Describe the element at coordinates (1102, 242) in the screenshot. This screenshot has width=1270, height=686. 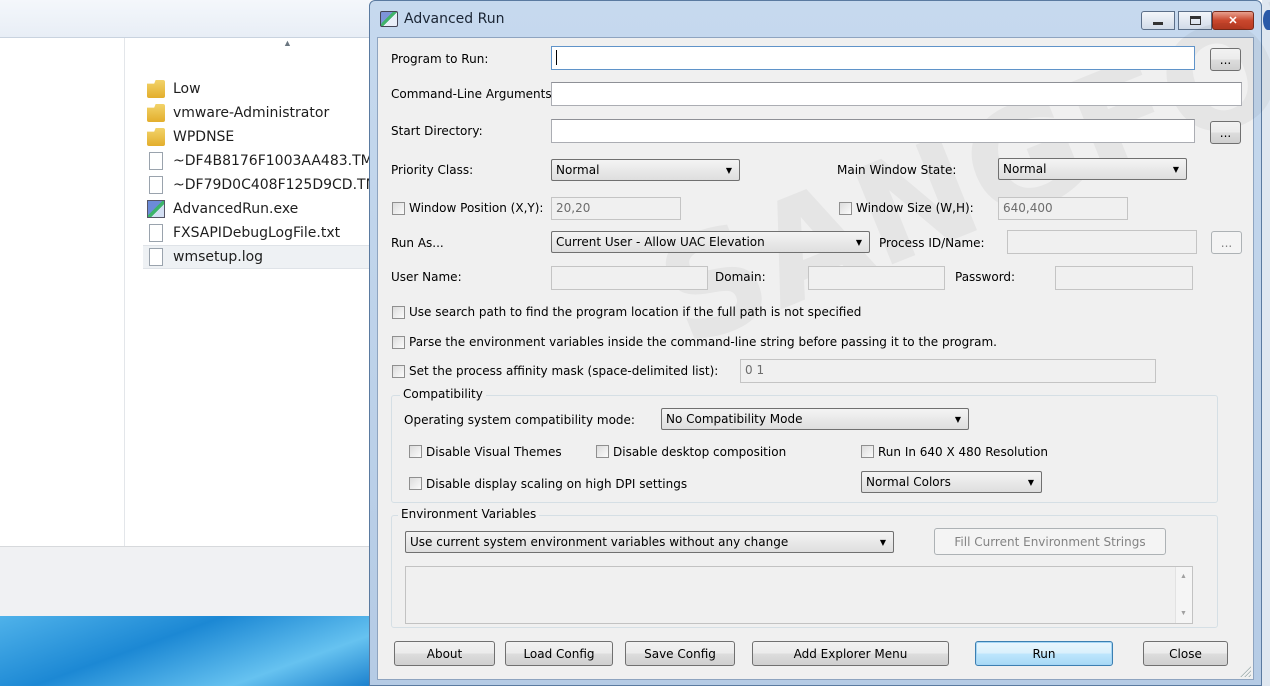
I see `process-id-name-input` at that location.